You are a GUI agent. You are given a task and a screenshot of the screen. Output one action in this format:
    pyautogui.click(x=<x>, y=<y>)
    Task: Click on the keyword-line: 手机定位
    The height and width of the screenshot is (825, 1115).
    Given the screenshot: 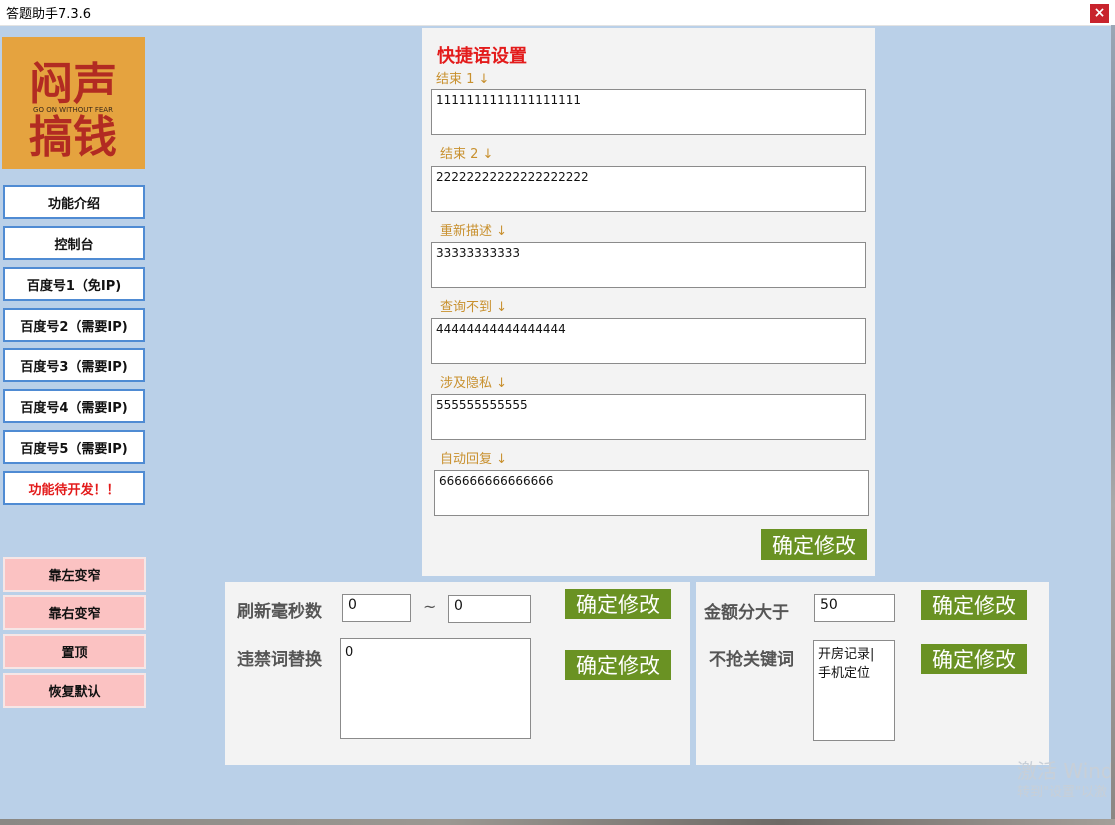 What is the action you would take?
    pyautogui.click(x=844, y=673)
    